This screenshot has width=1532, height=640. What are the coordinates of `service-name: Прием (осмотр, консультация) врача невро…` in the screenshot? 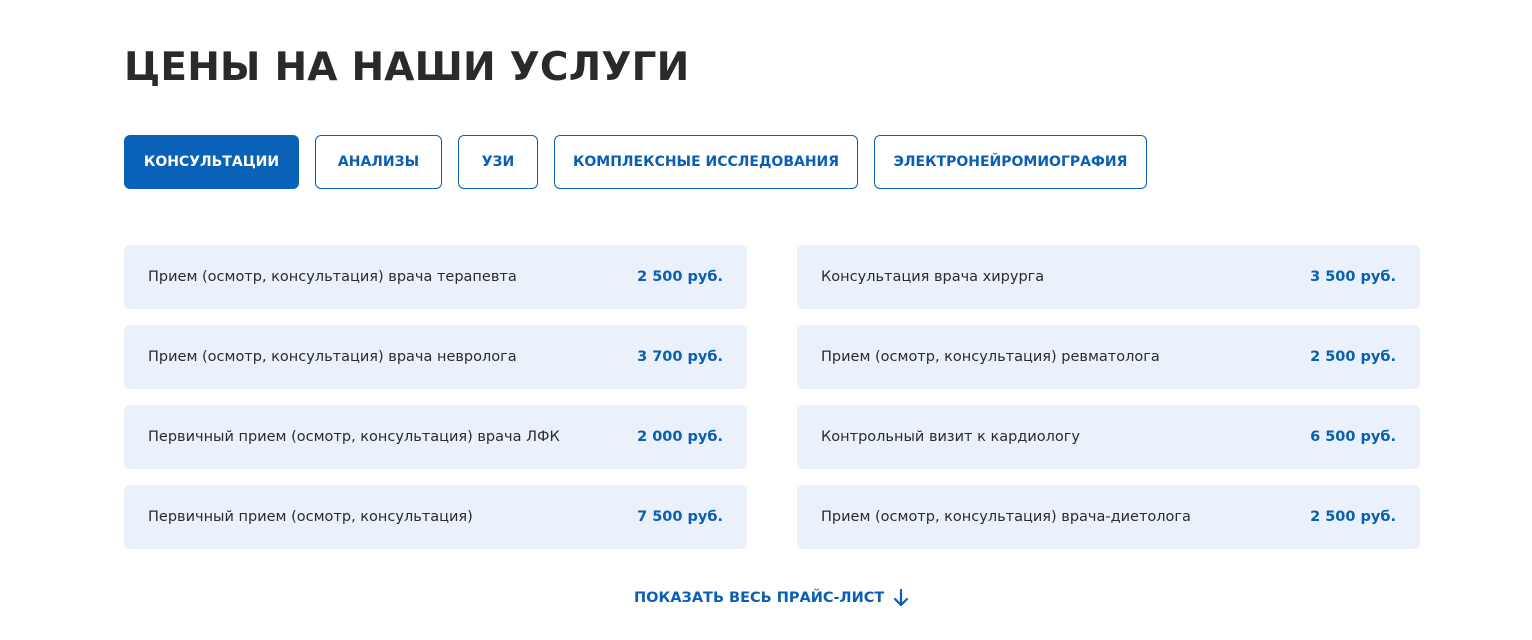 It's located at (332, 357).